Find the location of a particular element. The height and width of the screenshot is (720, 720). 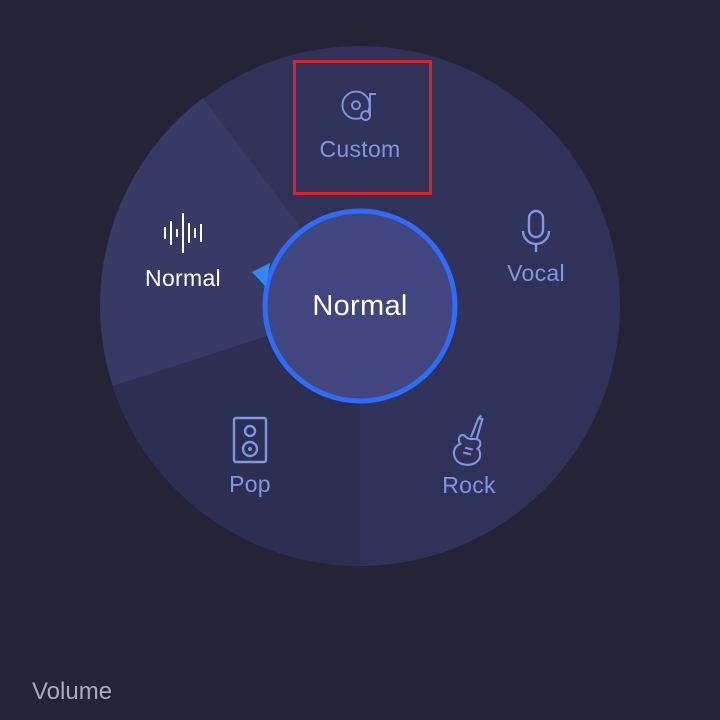

preset-label-pop: Pop is located at coordinates (250, 484).